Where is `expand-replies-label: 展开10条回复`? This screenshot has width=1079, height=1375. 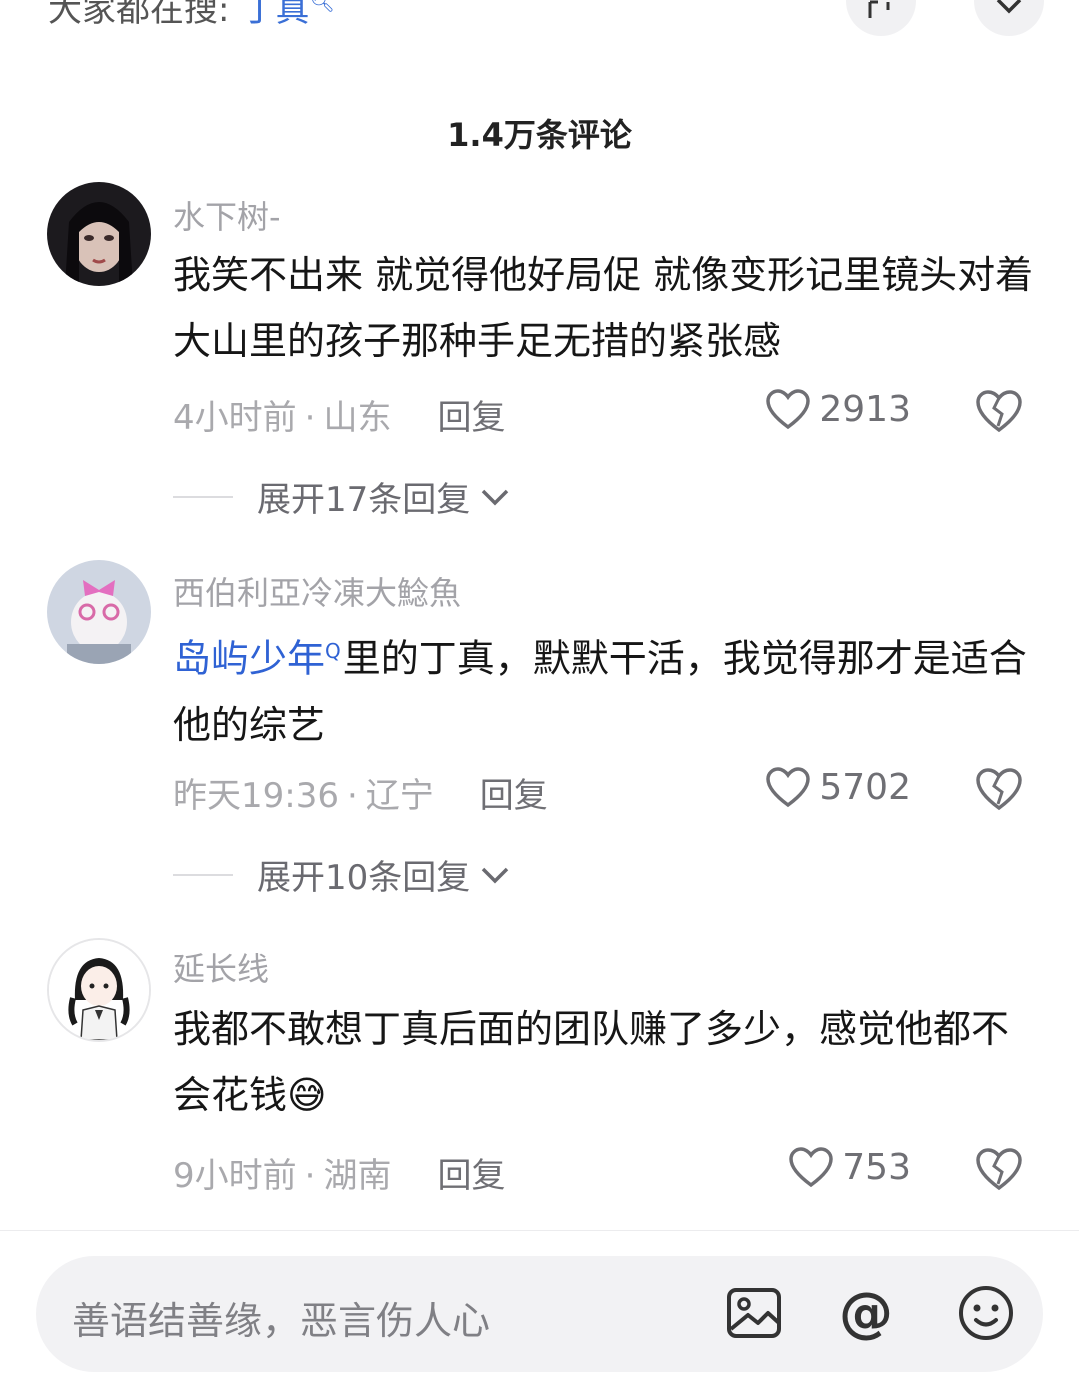
expand-replies-label: 展开10条回复 is located at coordinates (364, 878).